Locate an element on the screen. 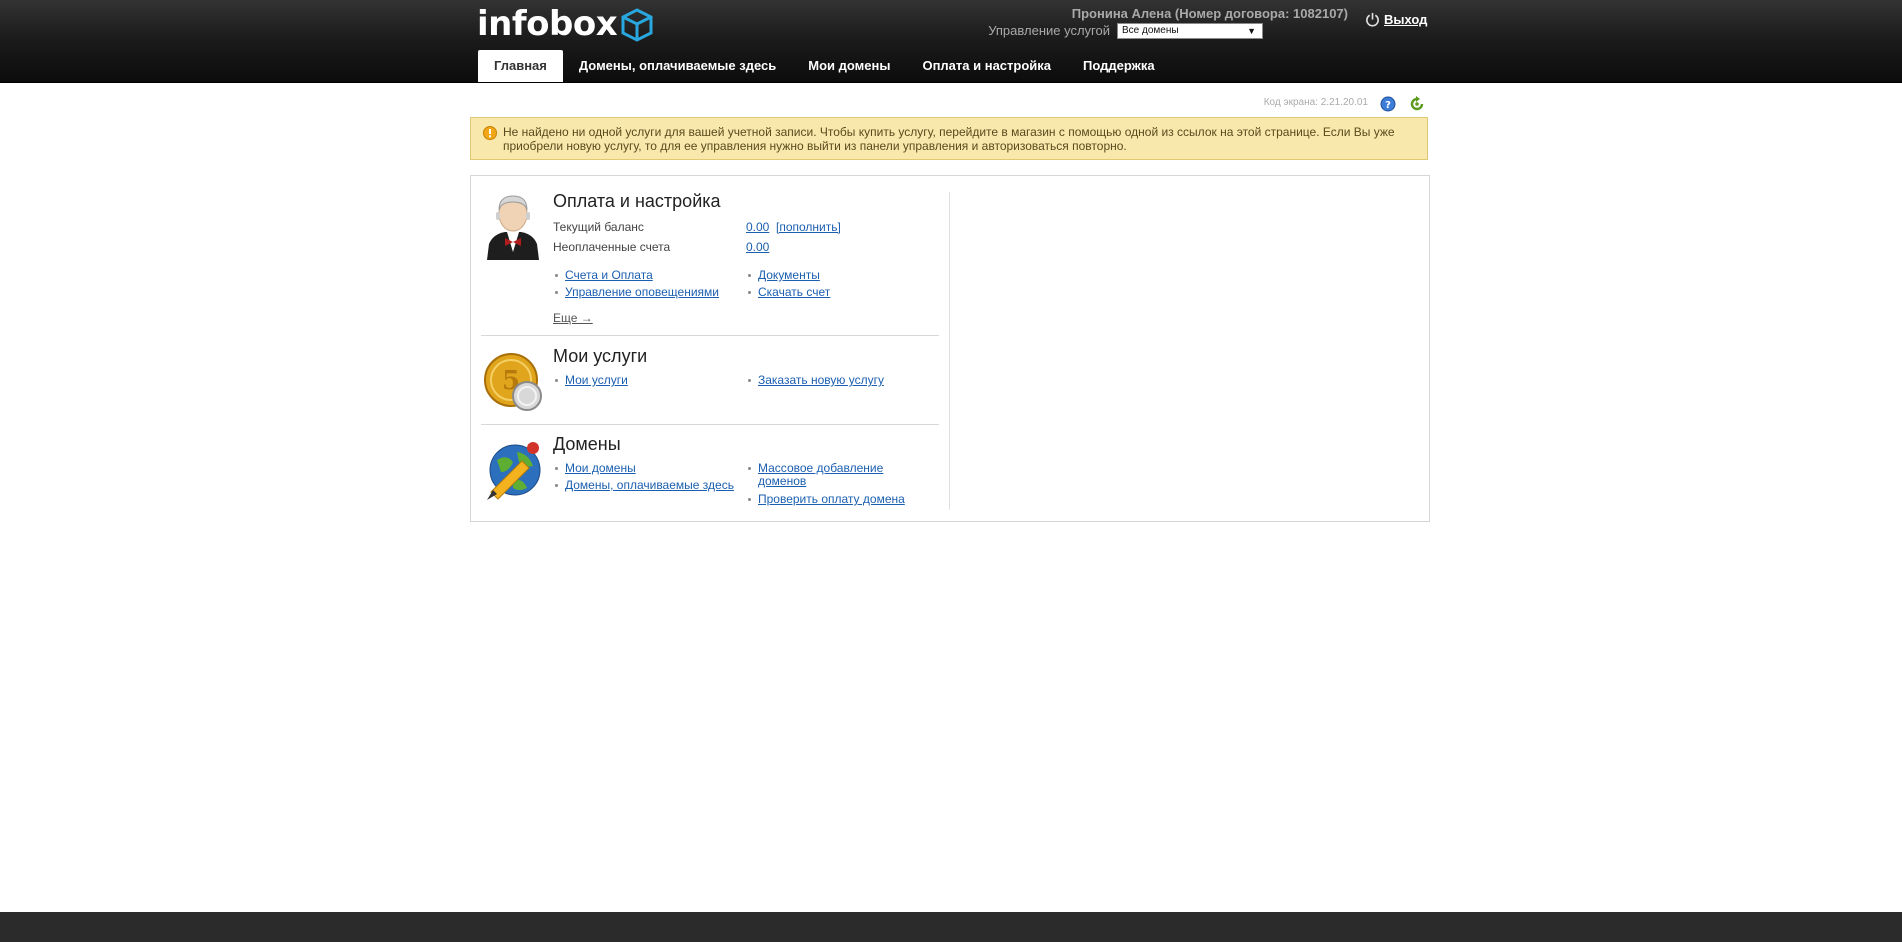 The width and height of the screenshot is (1902, 942). page-footer is located at coordinates (951, 927).